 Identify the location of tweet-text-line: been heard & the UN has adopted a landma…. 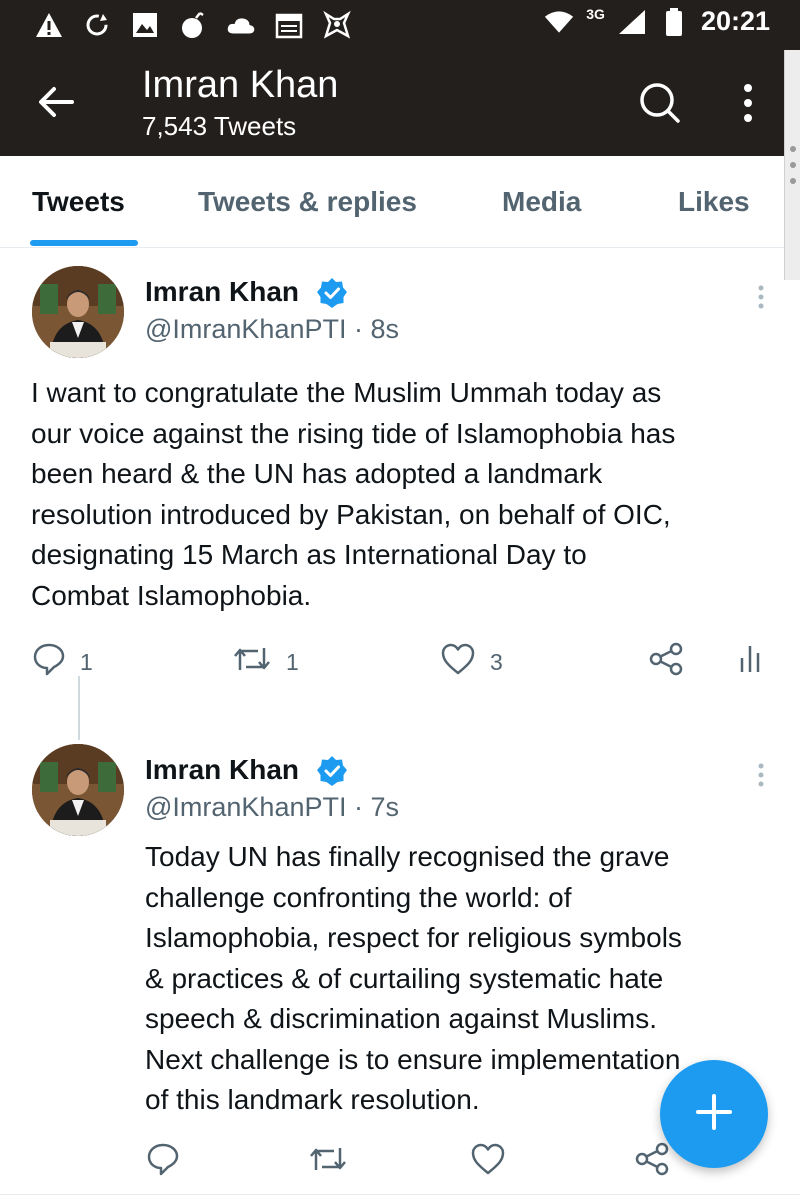
(317, 473).